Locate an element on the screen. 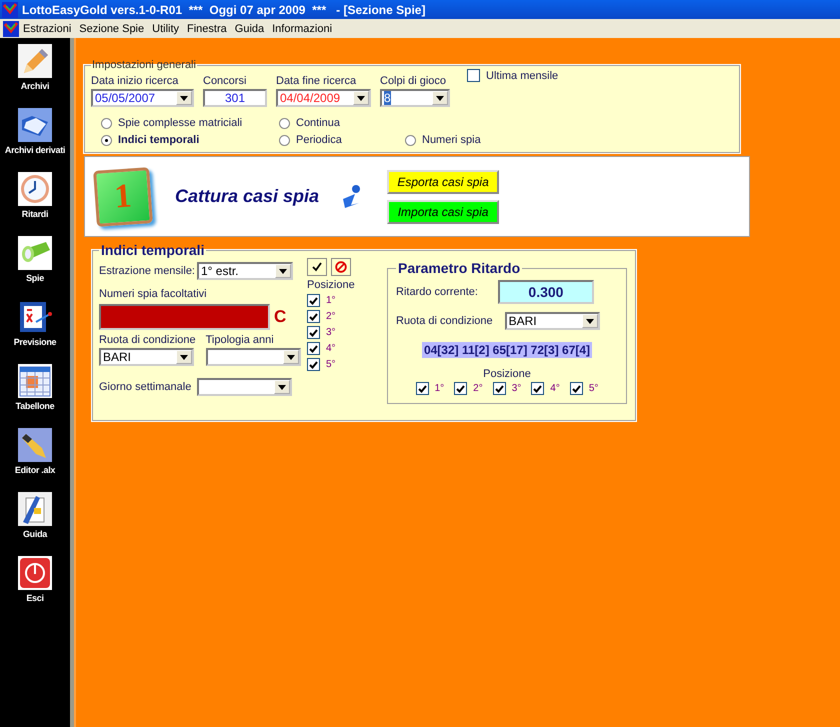 This screenshot has width=840, height=727. clear-button: C is located at coordinates (280, 317).